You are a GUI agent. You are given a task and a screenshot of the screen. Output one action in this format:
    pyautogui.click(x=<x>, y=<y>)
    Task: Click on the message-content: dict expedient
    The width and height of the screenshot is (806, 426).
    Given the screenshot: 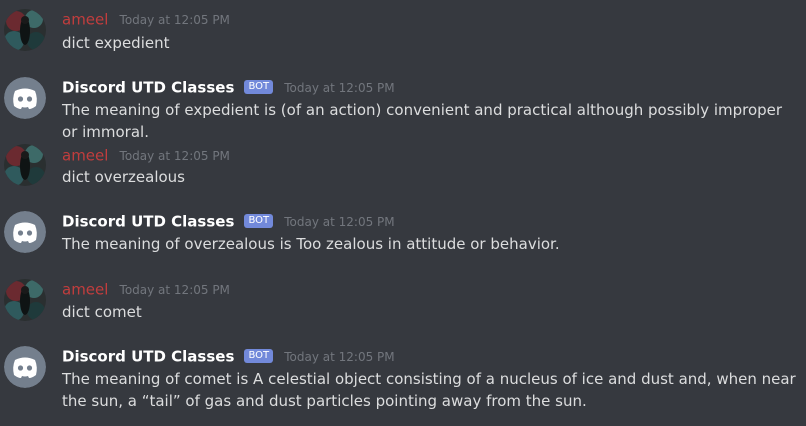 What is the action you would take?
    pyautogui.click(x=116, y=43)
    